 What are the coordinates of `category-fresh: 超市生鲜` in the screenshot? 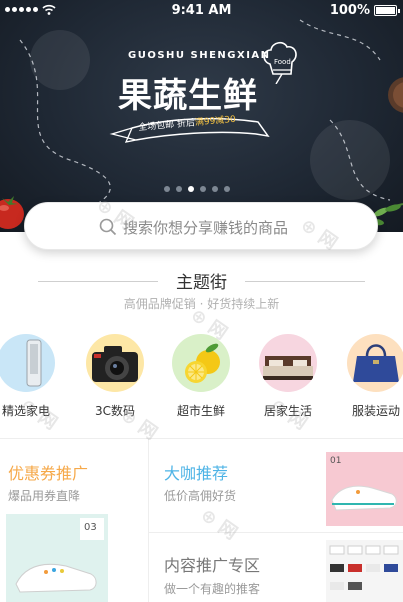 It's located at (201, 376).